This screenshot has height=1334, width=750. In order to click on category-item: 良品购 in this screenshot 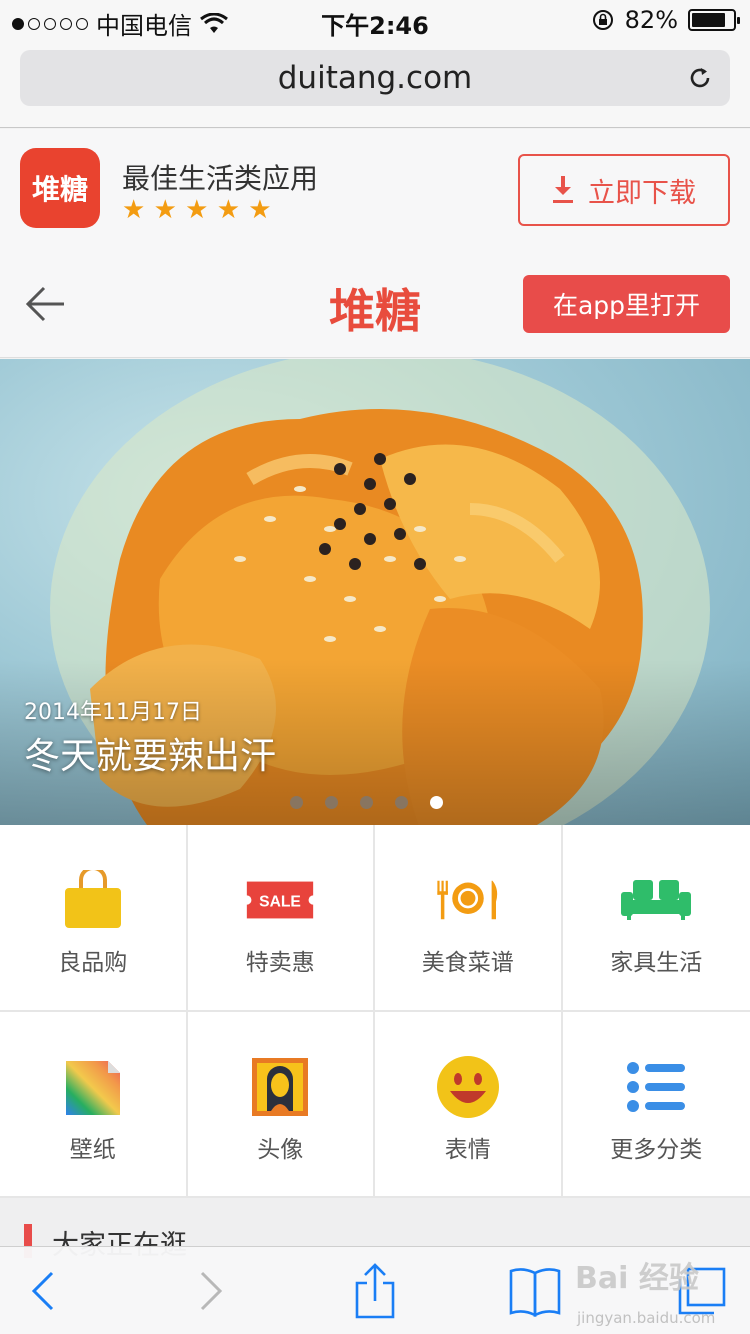, I will do `click(94, 918)`.